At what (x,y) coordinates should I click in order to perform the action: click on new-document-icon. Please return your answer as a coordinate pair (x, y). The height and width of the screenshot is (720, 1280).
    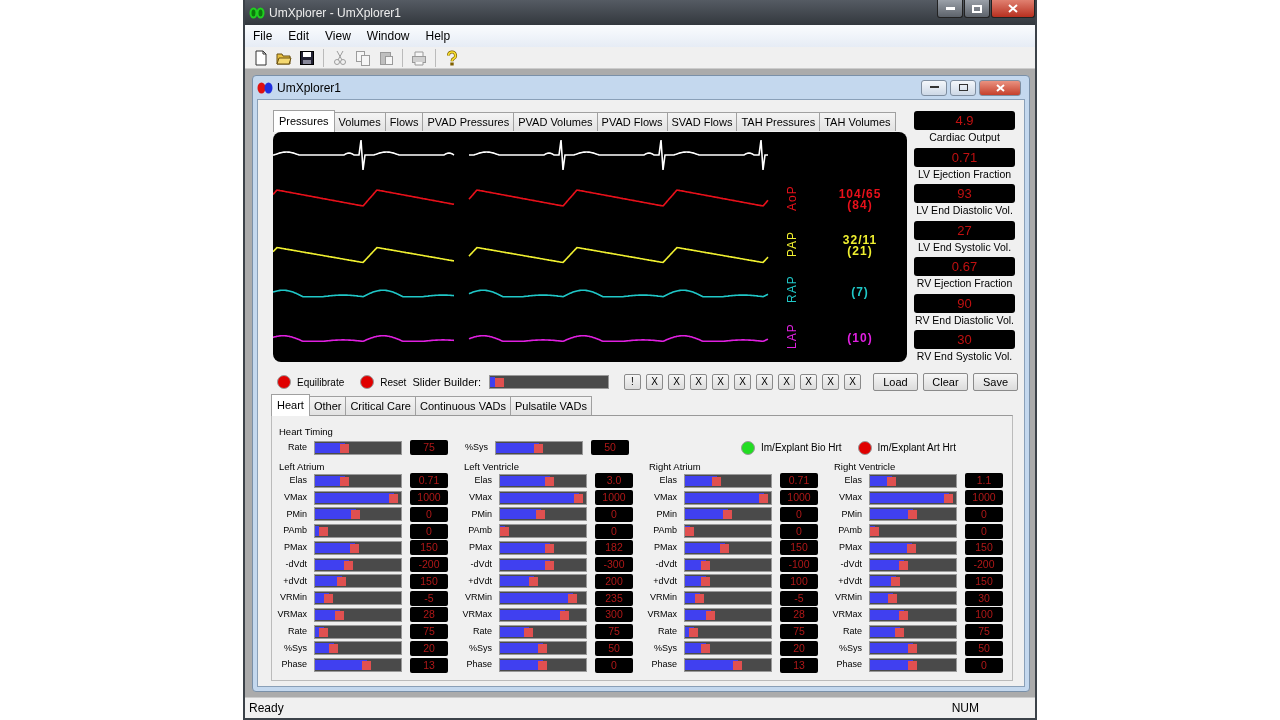
    Looking at the image, I should click on (261, 57).